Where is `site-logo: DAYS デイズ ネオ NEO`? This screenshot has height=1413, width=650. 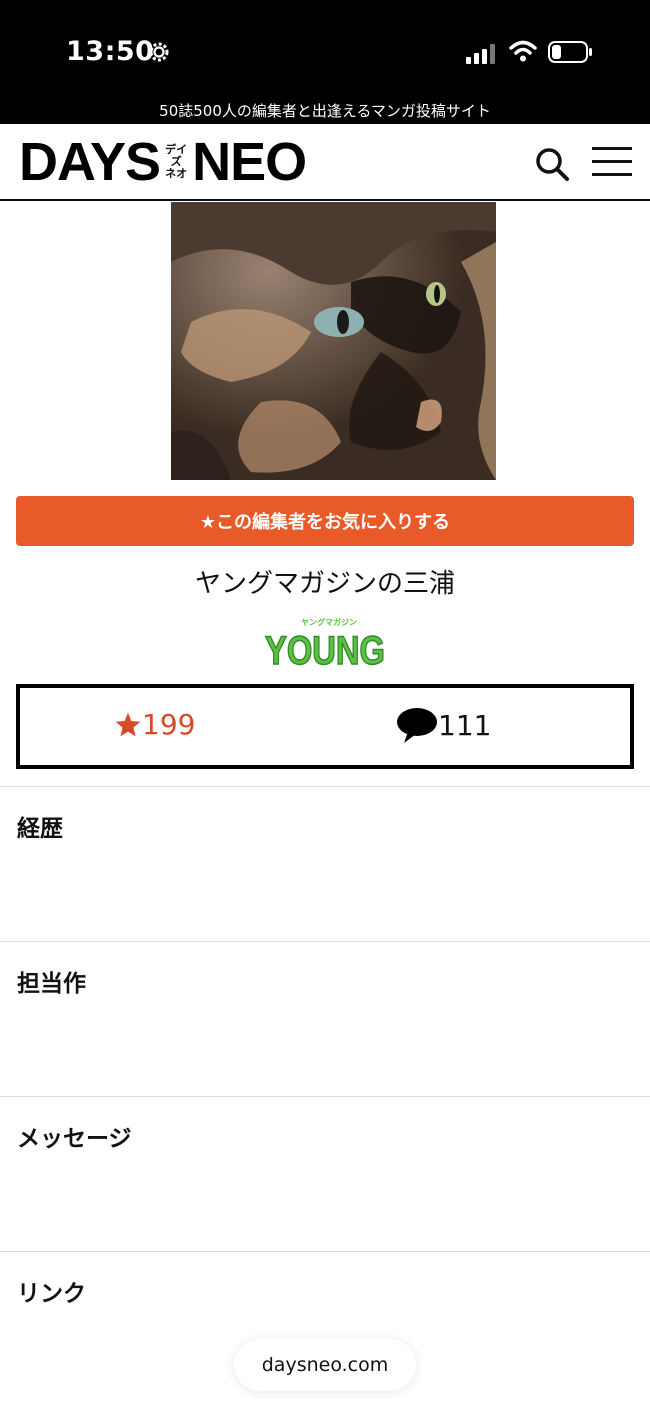
site-logo: DAYS デイズ ネオ NEO is located at coordinates (163, 162).